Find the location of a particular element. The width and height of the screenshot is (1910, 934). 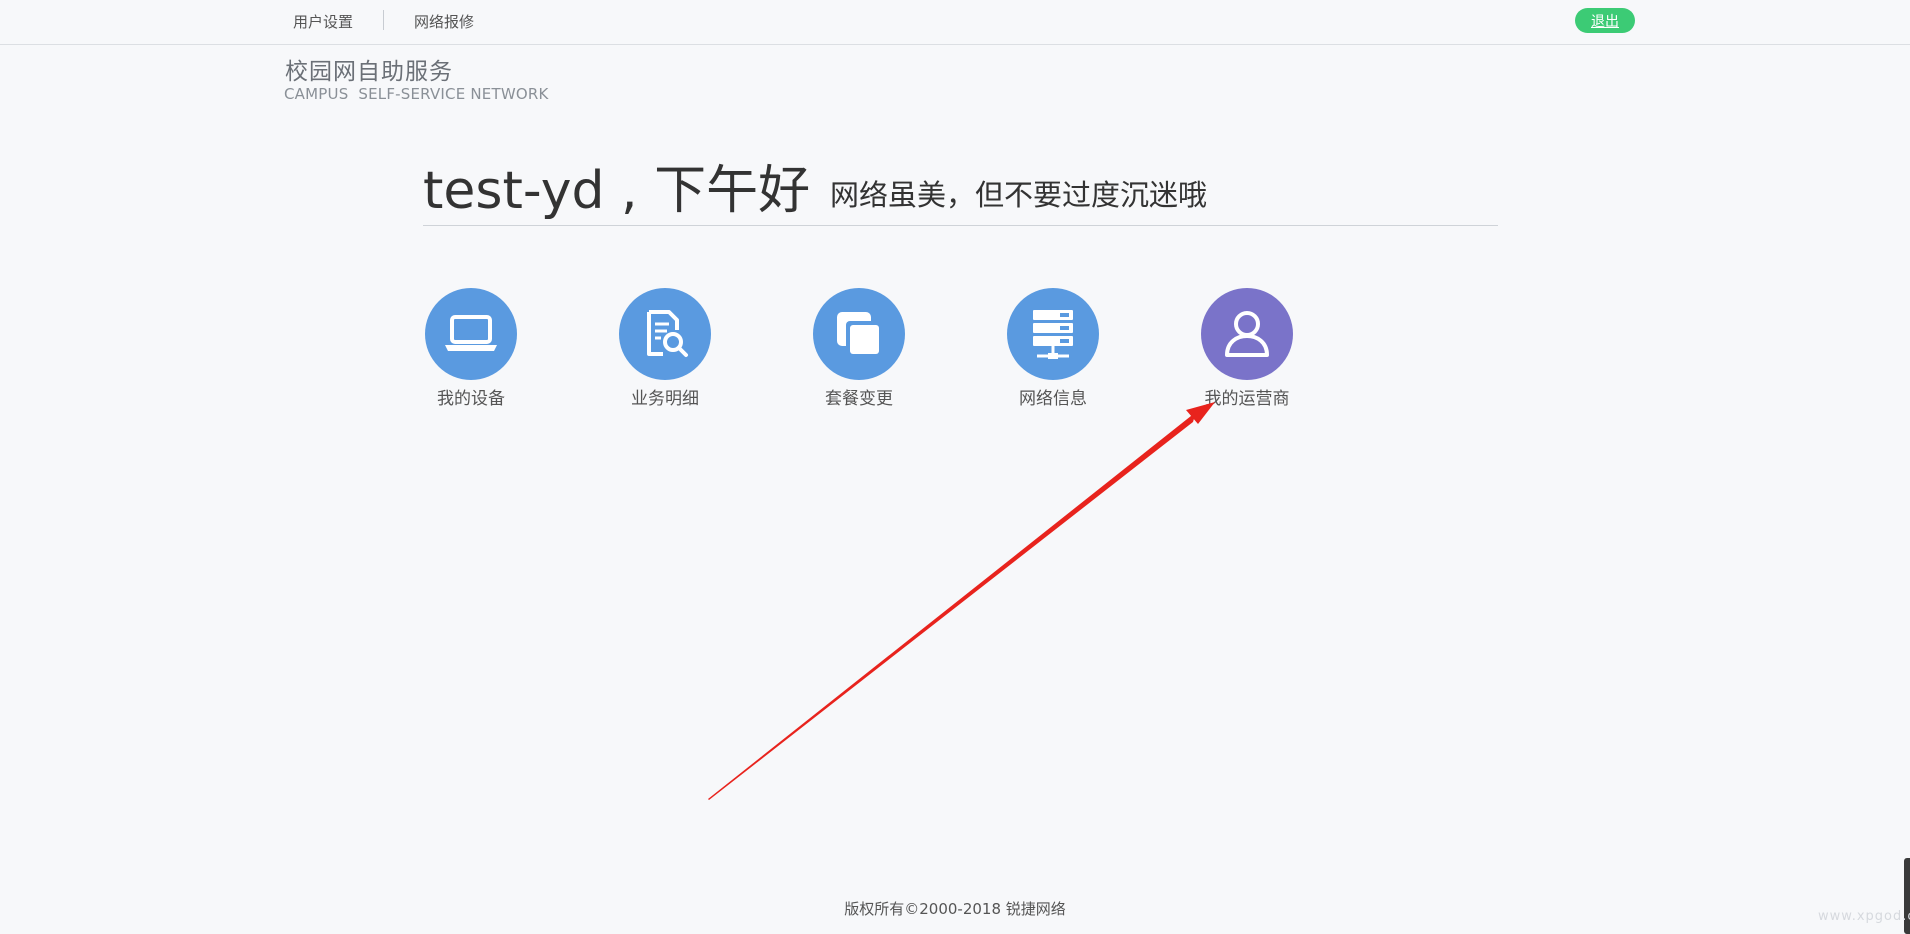

footer-copyright: 版权所有©2000-2018 锐捷网络 is located at coordinates (955, 909).